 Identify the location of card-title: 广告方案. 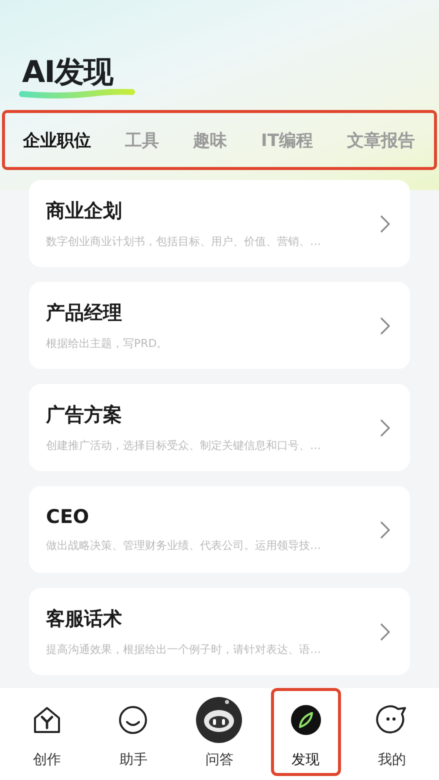
(84, 415).